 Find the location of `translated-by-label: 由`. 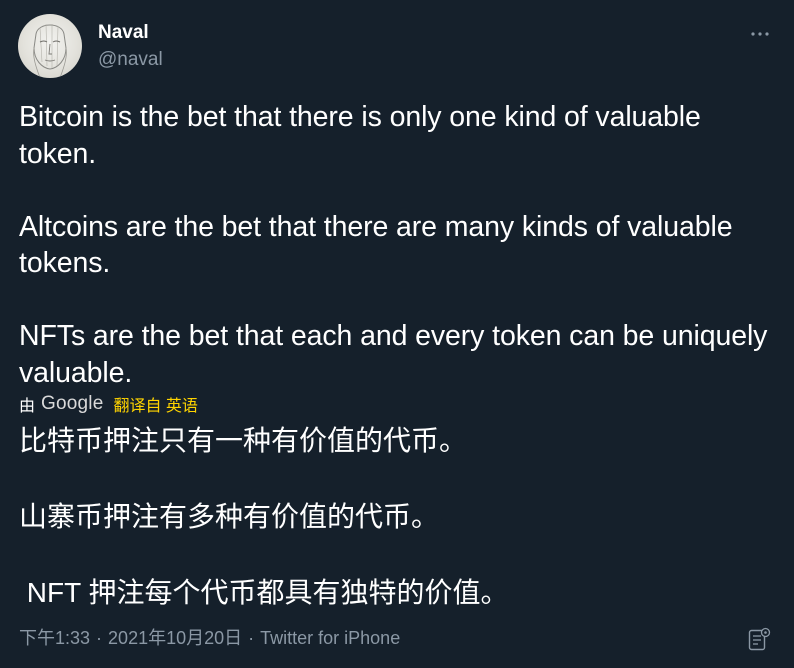

translated-by-label: 由 is located at coordinates (27, 406).